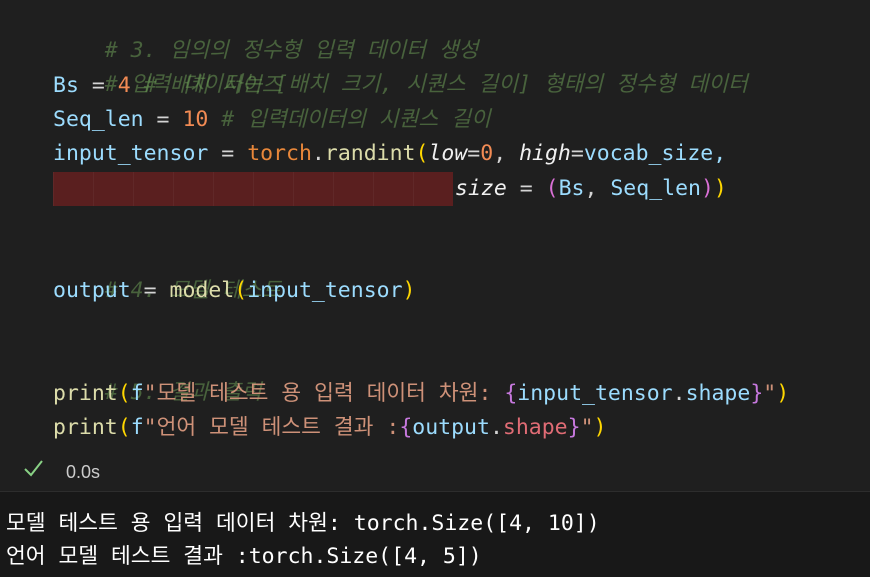  I want to click on param-high: high, so click(545, 153).